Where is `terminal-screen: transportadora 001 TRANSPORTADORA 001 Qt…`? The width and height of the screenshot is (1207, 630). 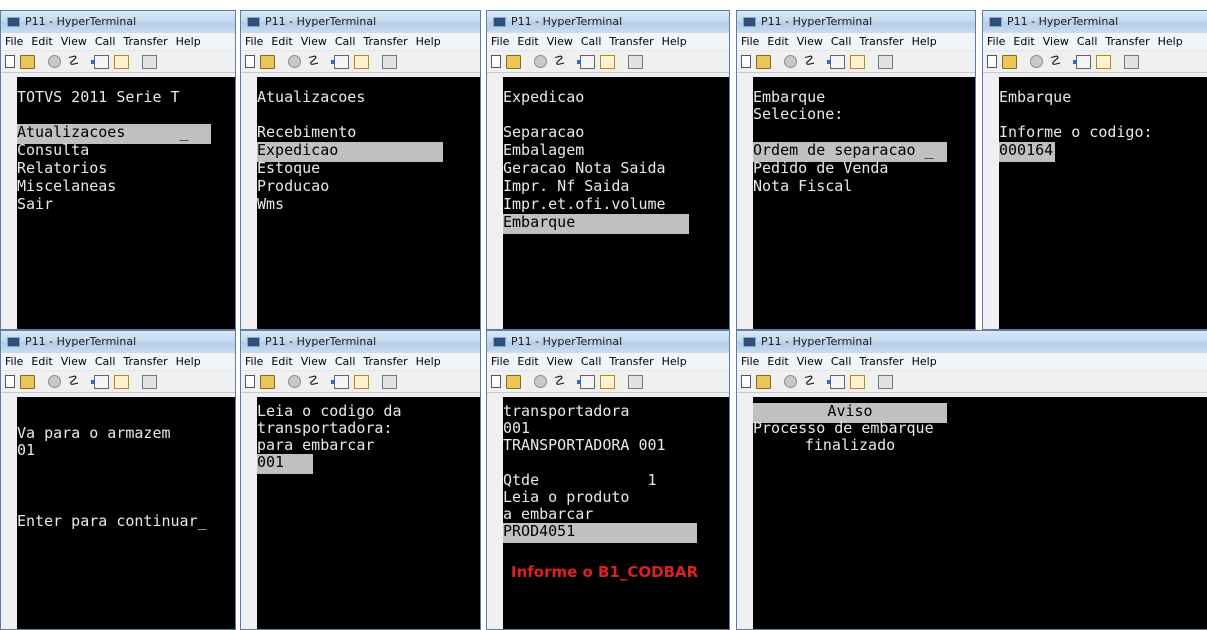 terminal-screen: transportadora 001 TRANSPORTADORA 001 Qt… is located at coordinates (608, 511).